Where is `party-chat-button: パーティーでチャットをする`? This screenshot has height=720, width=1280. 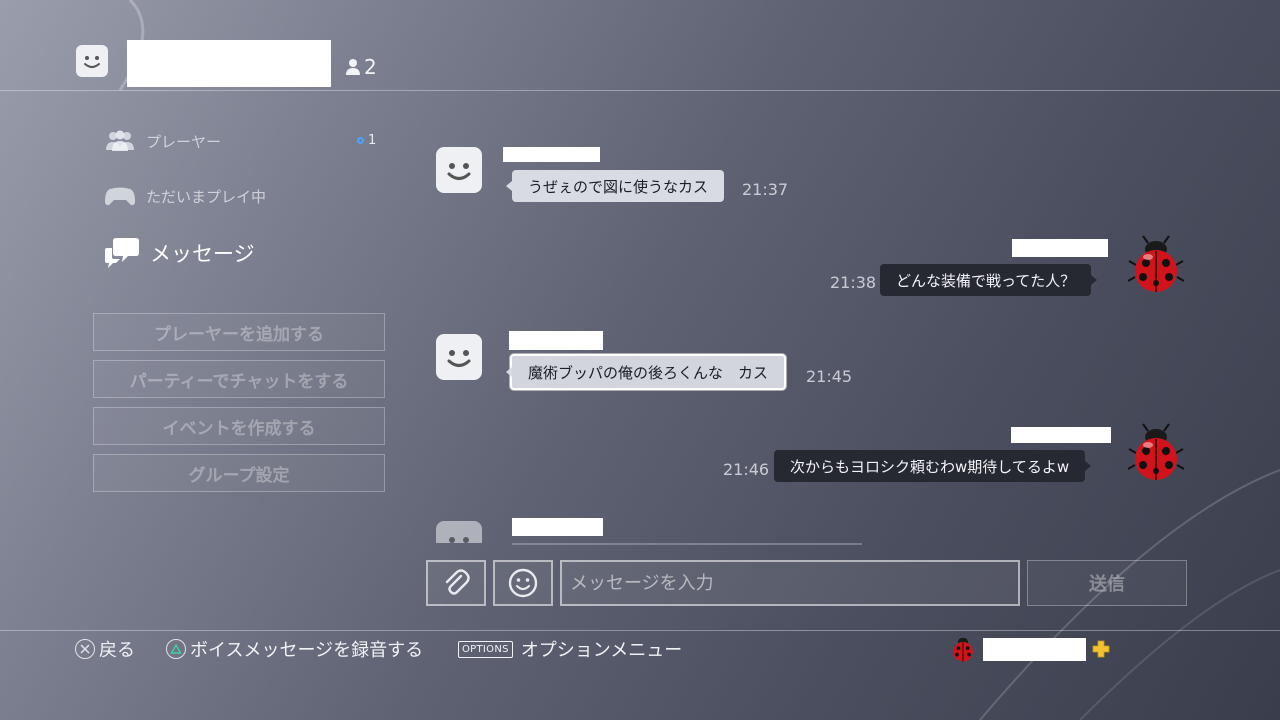
party-chat-button: パーティーでチャットをする is located at coordinates (239, 379).